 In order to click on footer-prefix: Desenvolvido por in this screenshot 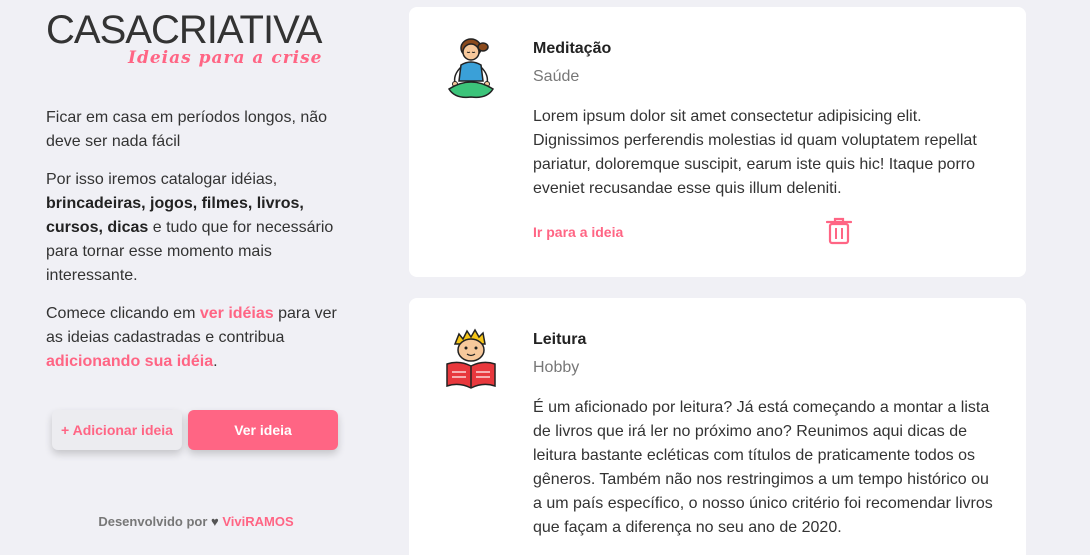, I will do `click(153, 521)`.